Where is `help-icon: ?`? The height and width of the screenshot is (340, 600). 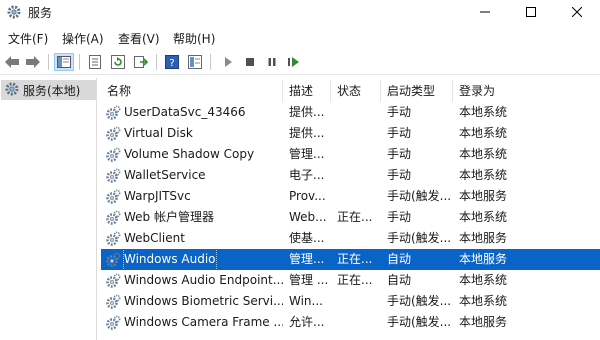
help-icon: ? is located at coordinates (172, 62).